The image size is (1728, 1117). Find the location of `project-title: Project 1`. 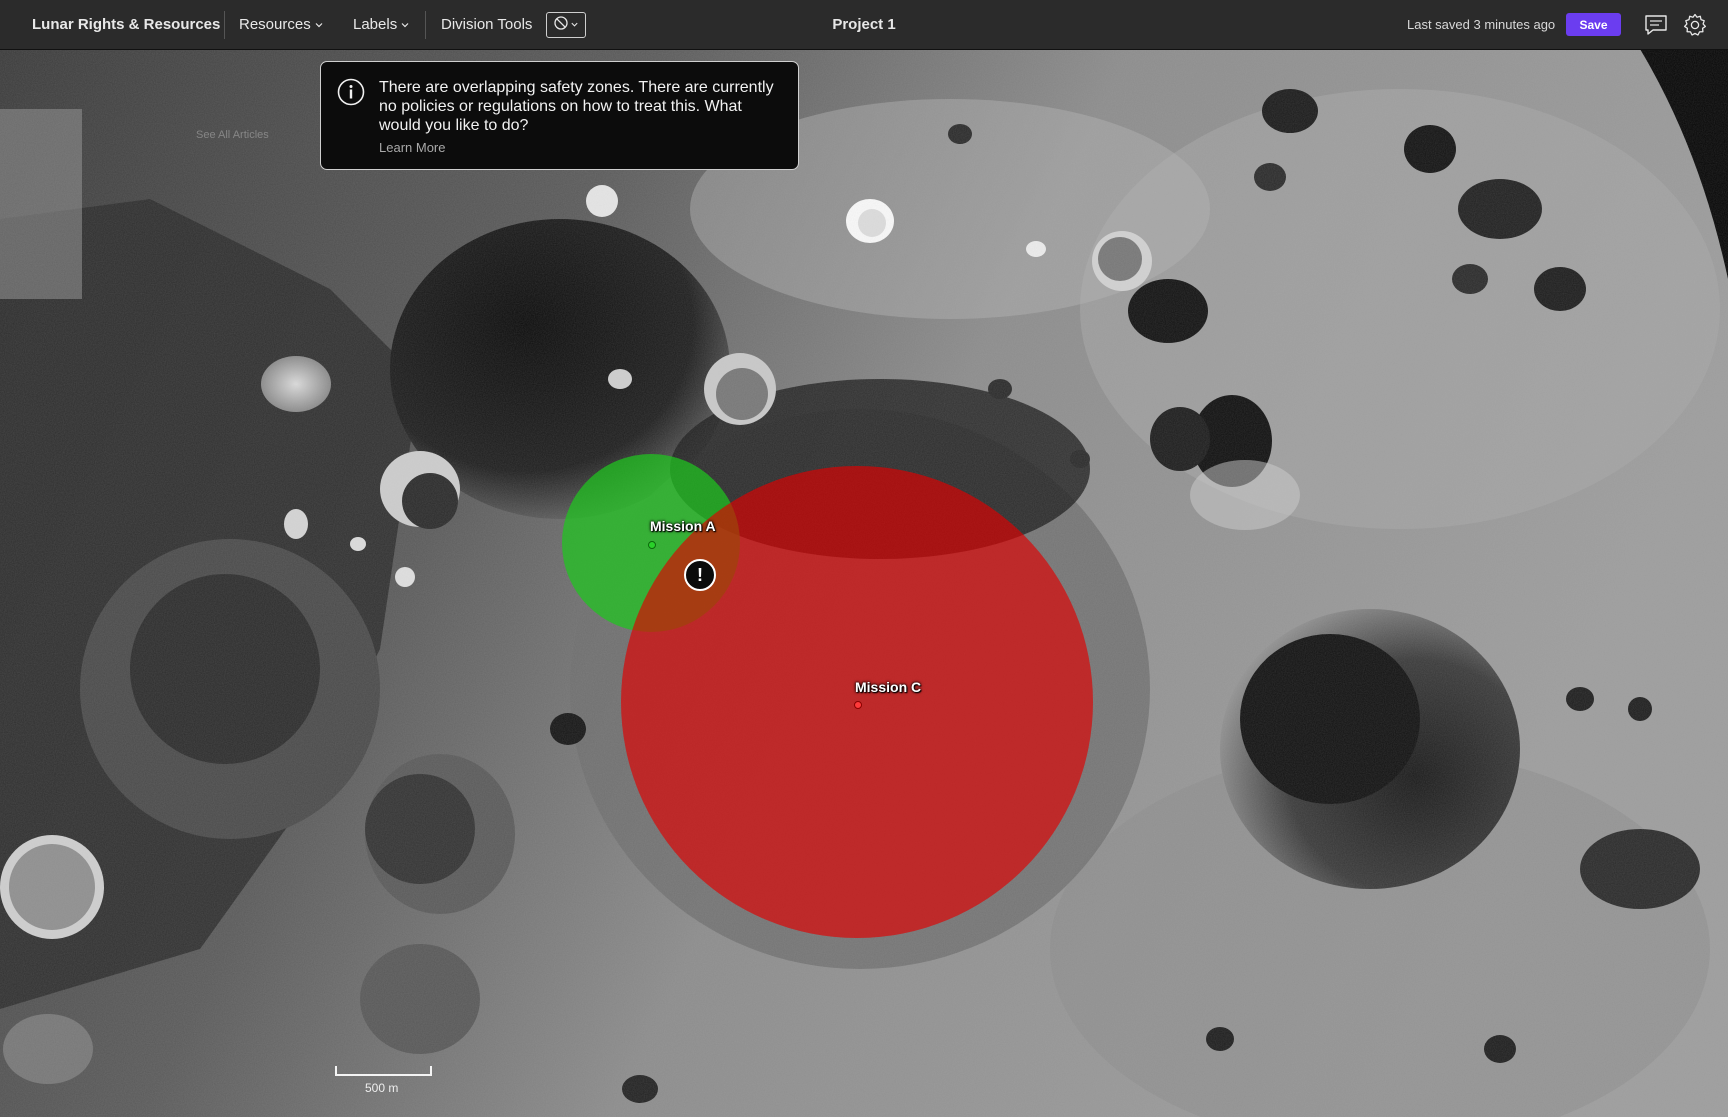

project-title: Project 1 is located at coordinates (863, 24).